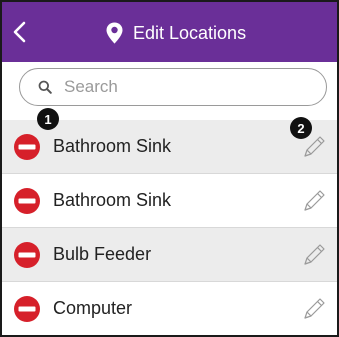 The height and width of the screenshot is (337, 339). I want to click on search-icon, so click(45, 87).